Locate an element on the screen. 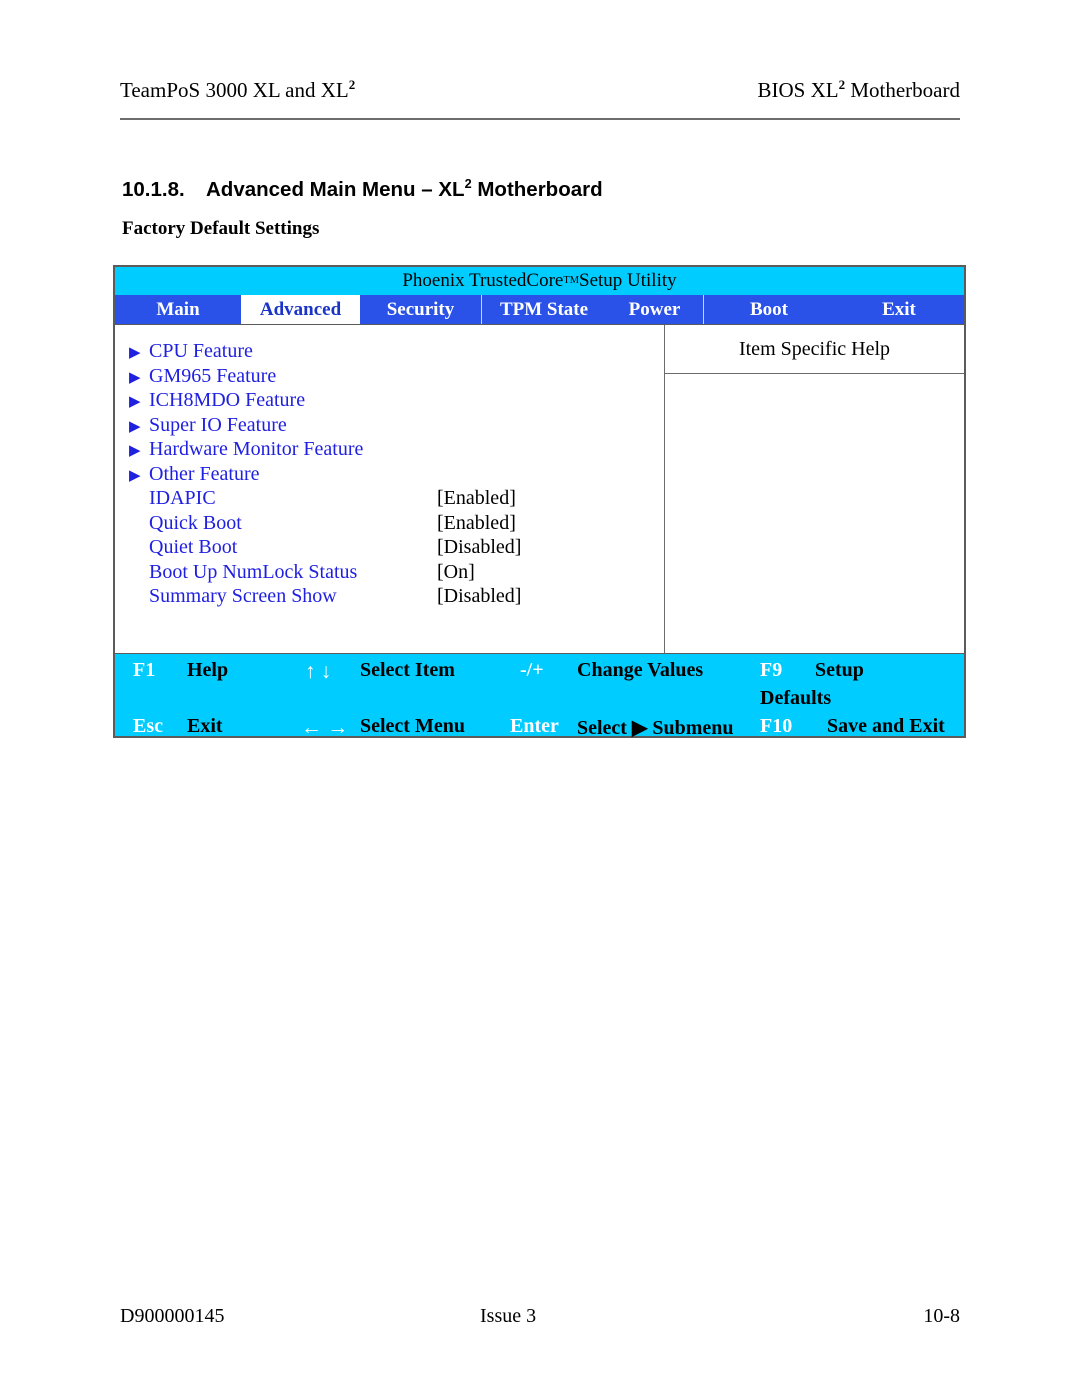 The width and height of the screenshot is (1080, 1397). section-title-suffix: Motherboard is located at coordinates (537, 189).